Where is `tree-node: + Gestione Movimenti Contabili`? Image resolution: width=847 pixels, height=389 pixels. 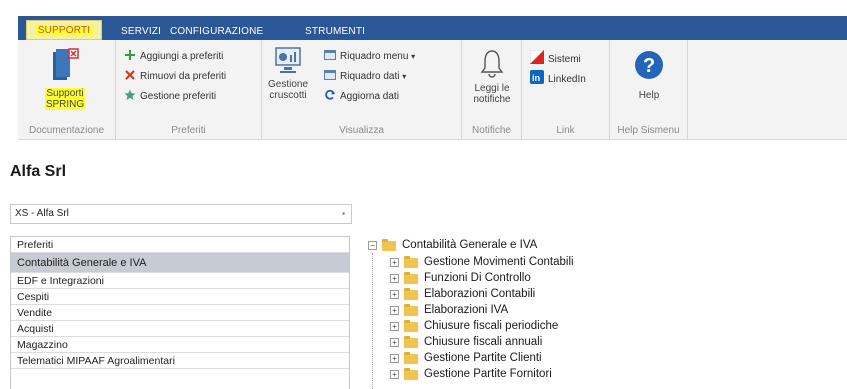
tree-node: + Gestione Movimenti Contabili is located at coordinates (540, 262).